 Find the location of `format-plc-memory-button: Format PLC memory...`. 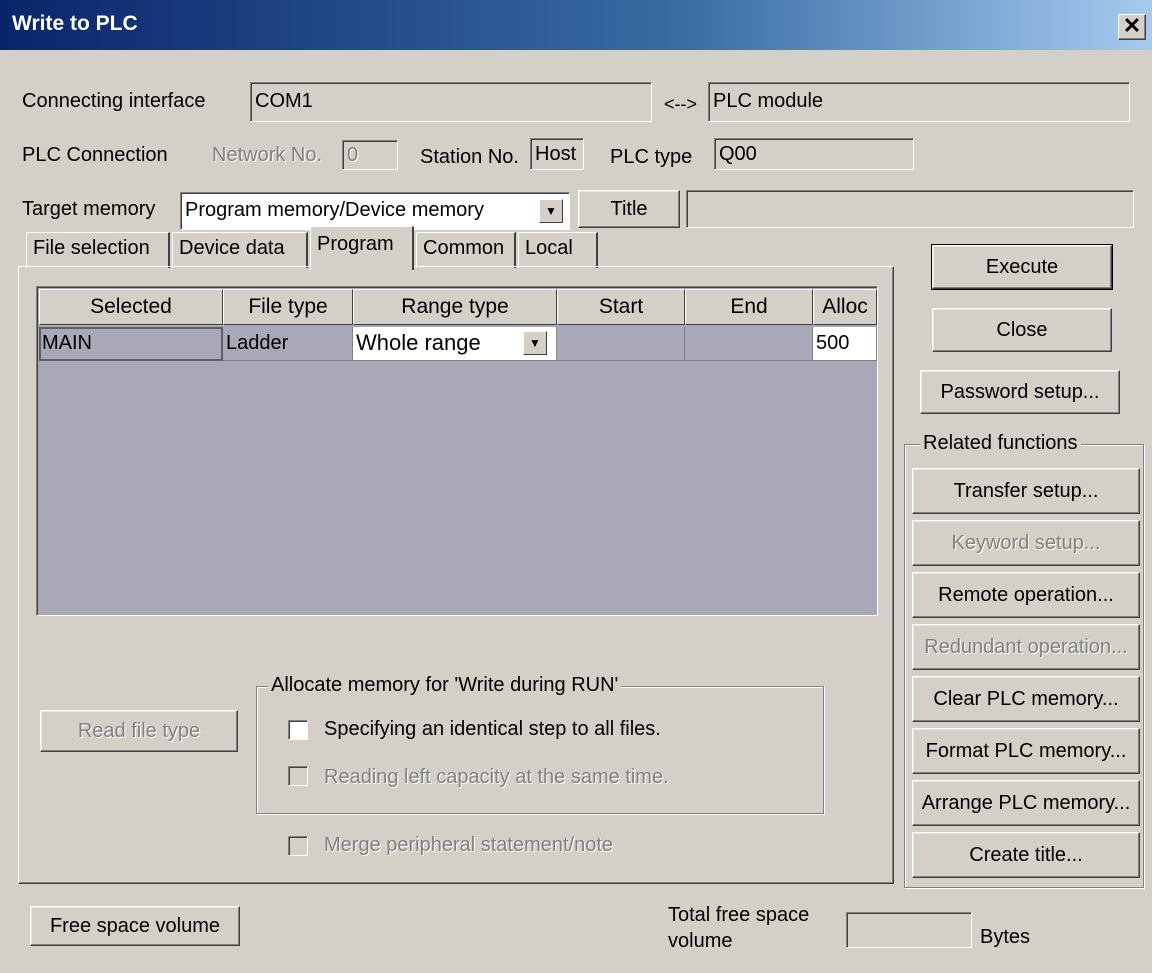

format-plc-memory-button: Format PLC memory... is located at coordinates (1026, 751).